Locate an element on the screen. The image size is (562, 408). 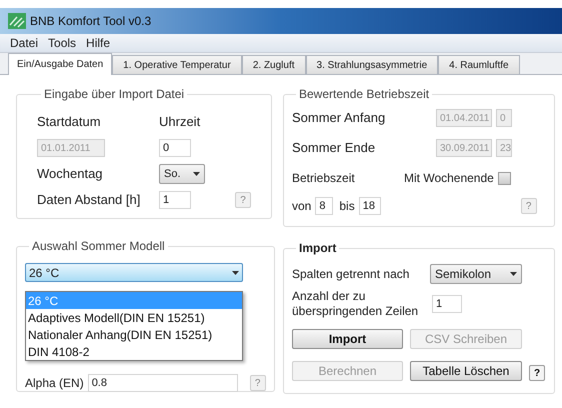
field-label: von is located at coordinates (302, 206).